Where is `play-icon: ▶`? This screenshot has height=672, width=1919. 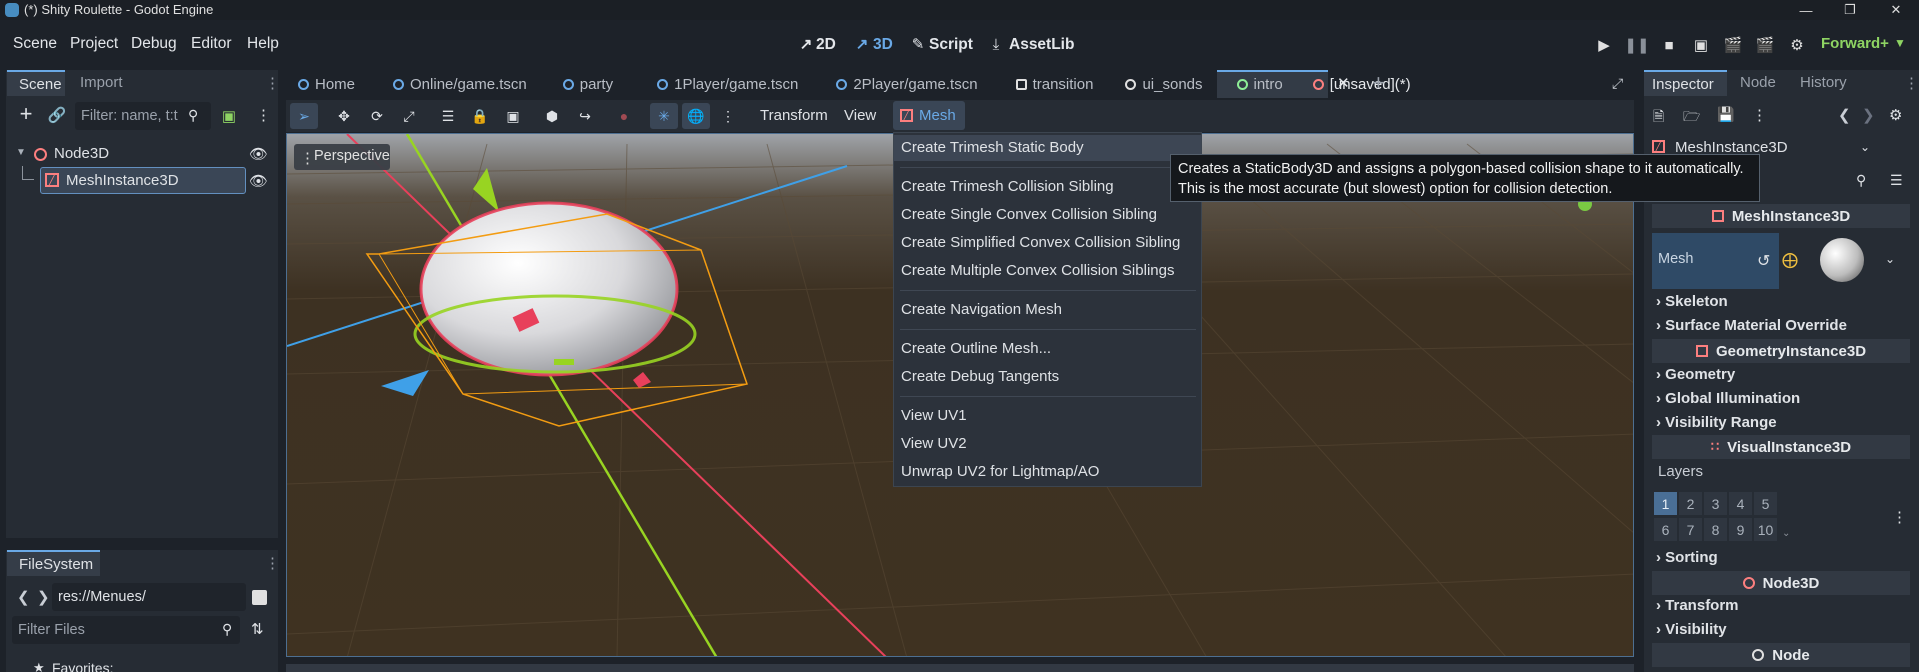
play-icon: ▶ is located at coordinates (1604, 45).